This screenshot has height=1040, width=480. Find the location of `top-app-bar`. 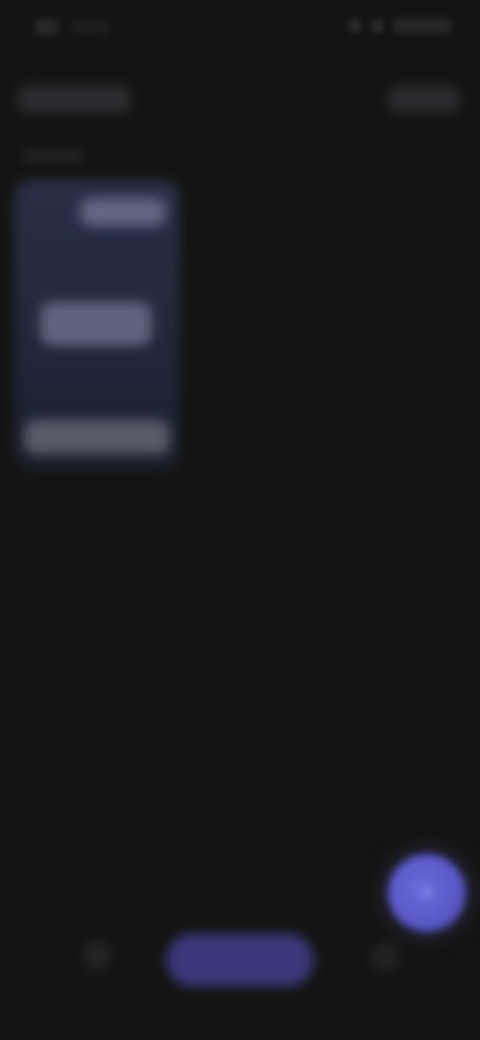

top-app-bar is located at coordinates (239, 100).